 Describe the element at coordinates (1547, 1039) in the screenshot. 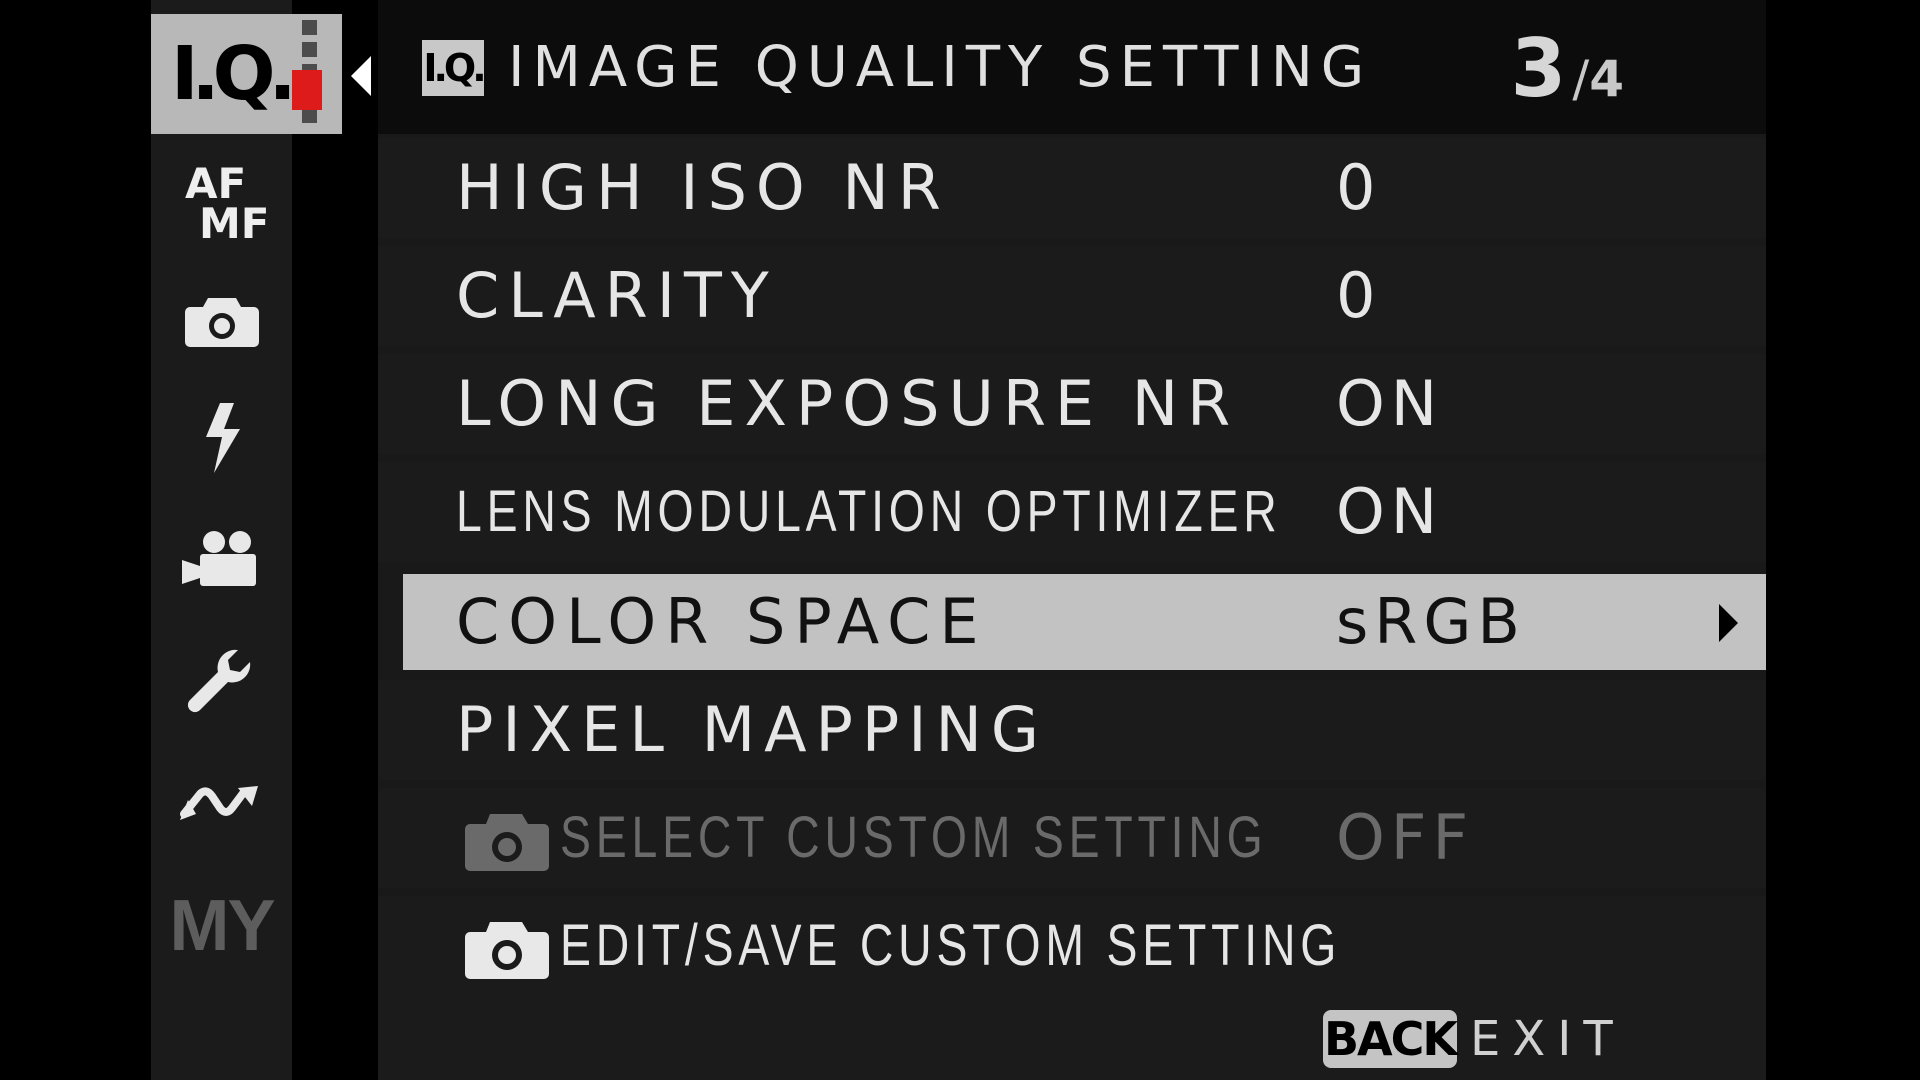

I see `exit-label: EXIT` at that location.